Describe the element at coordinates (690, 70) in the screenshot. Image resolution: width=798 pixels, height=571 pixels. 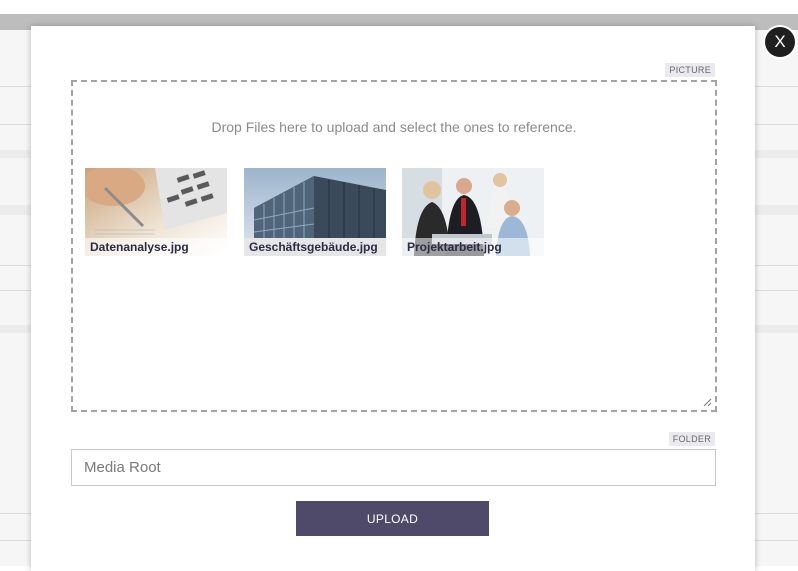
I see `picture-section-tag: PICTURE` at that location.